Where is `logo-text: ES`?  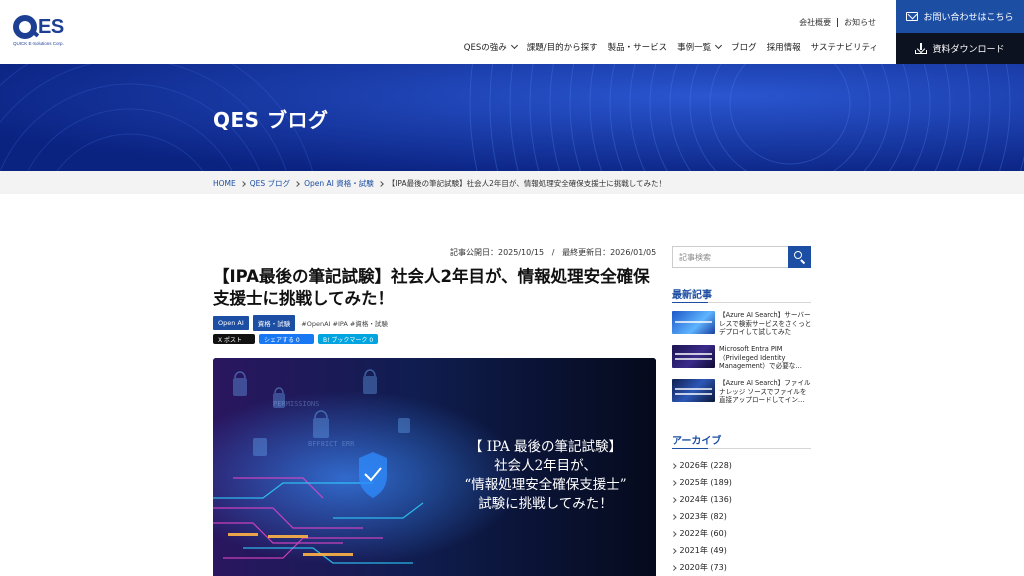 logo-text: ES is located at coordinates (51, 26).